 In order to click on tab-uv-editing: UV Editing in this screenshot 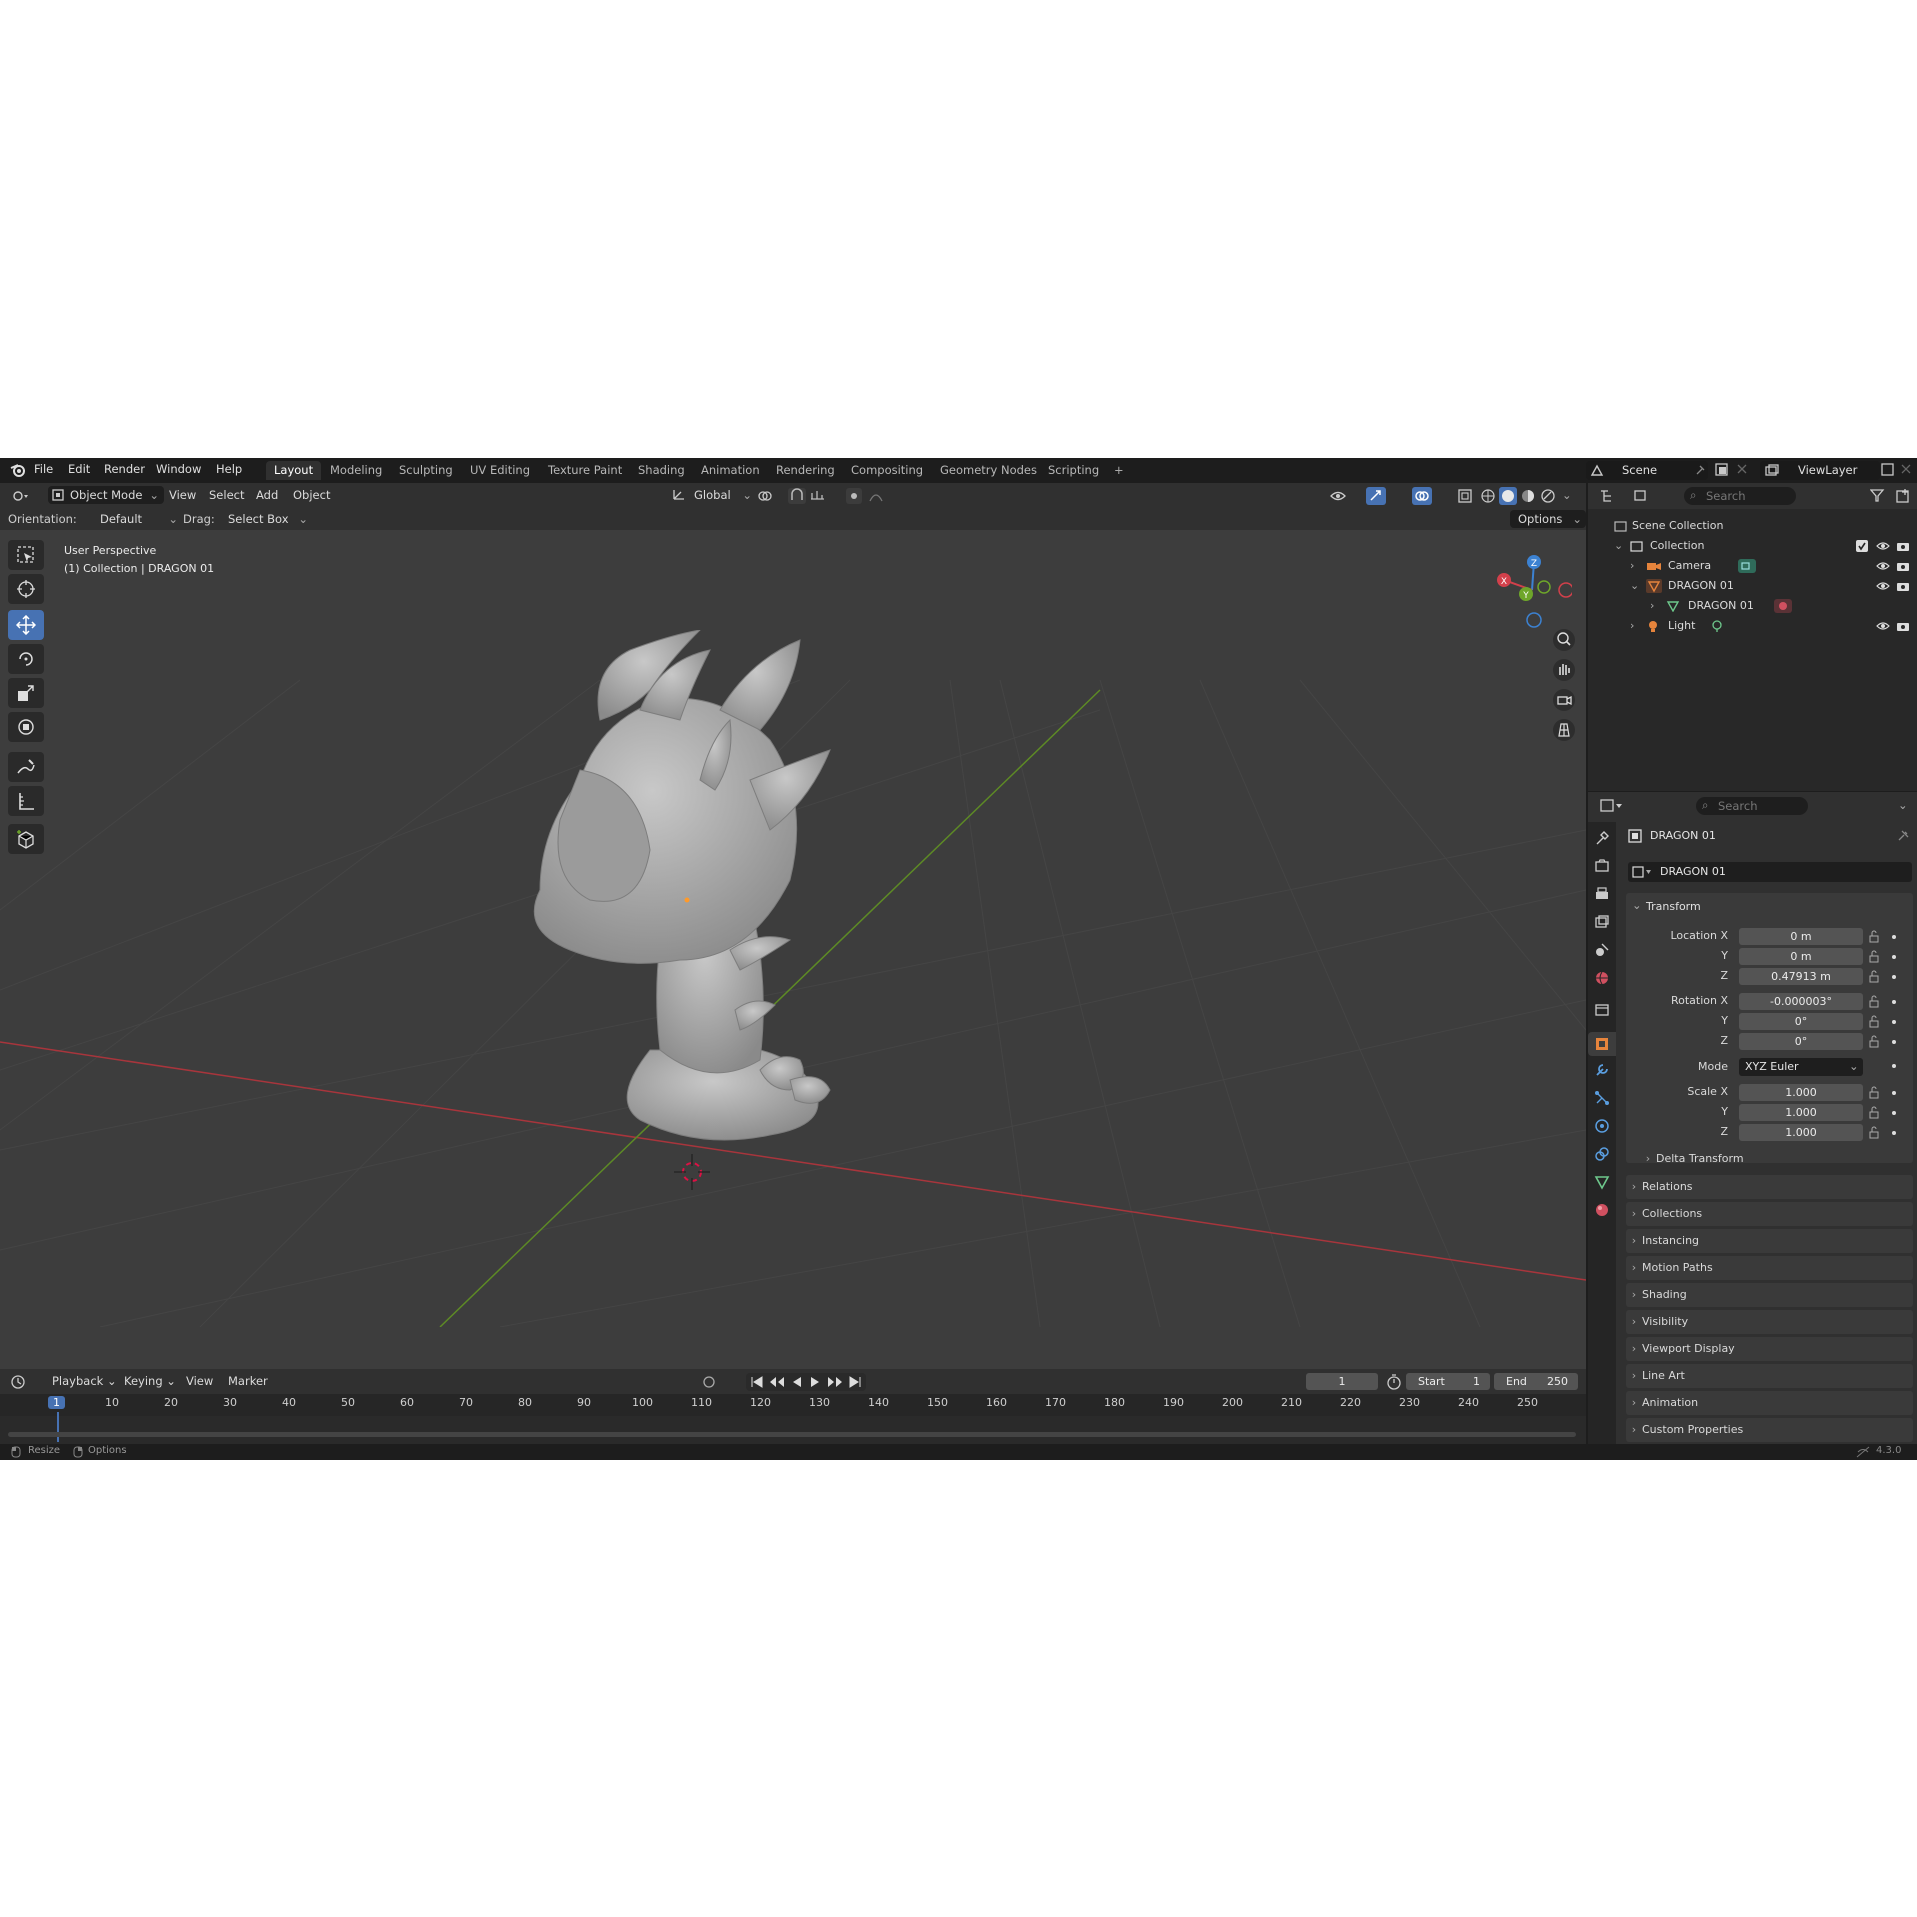, I will do `click(500, 470)`.